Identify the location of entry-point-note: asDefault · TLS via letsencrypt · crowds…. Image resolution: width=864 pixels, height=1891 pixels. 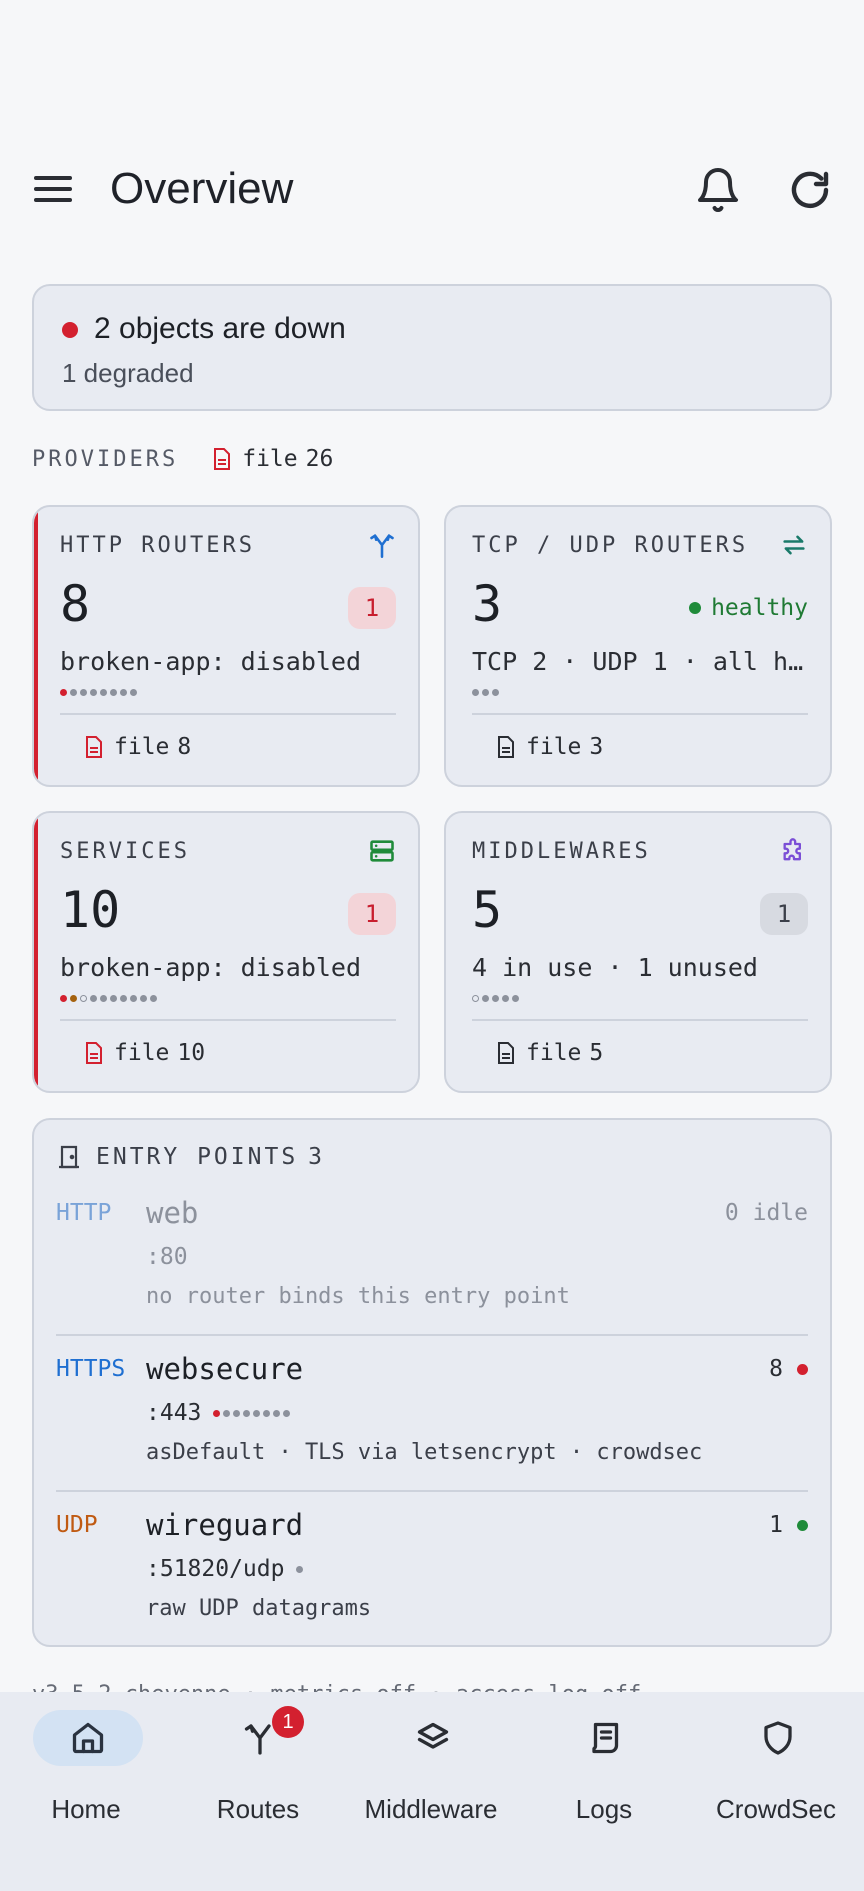
(424, 1452).